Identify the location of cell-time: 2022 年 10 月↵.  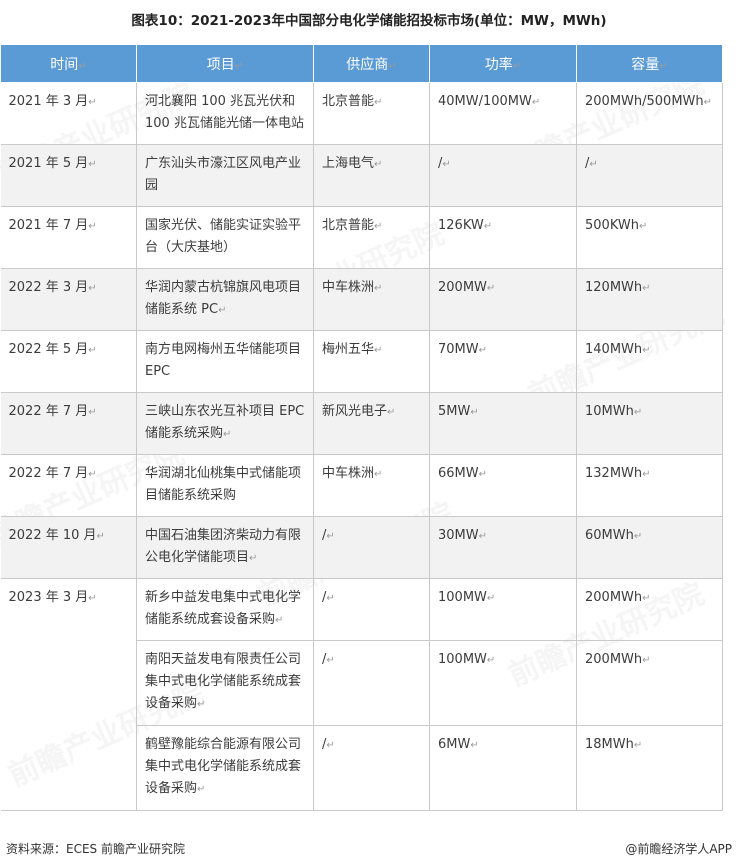
(68, 547).